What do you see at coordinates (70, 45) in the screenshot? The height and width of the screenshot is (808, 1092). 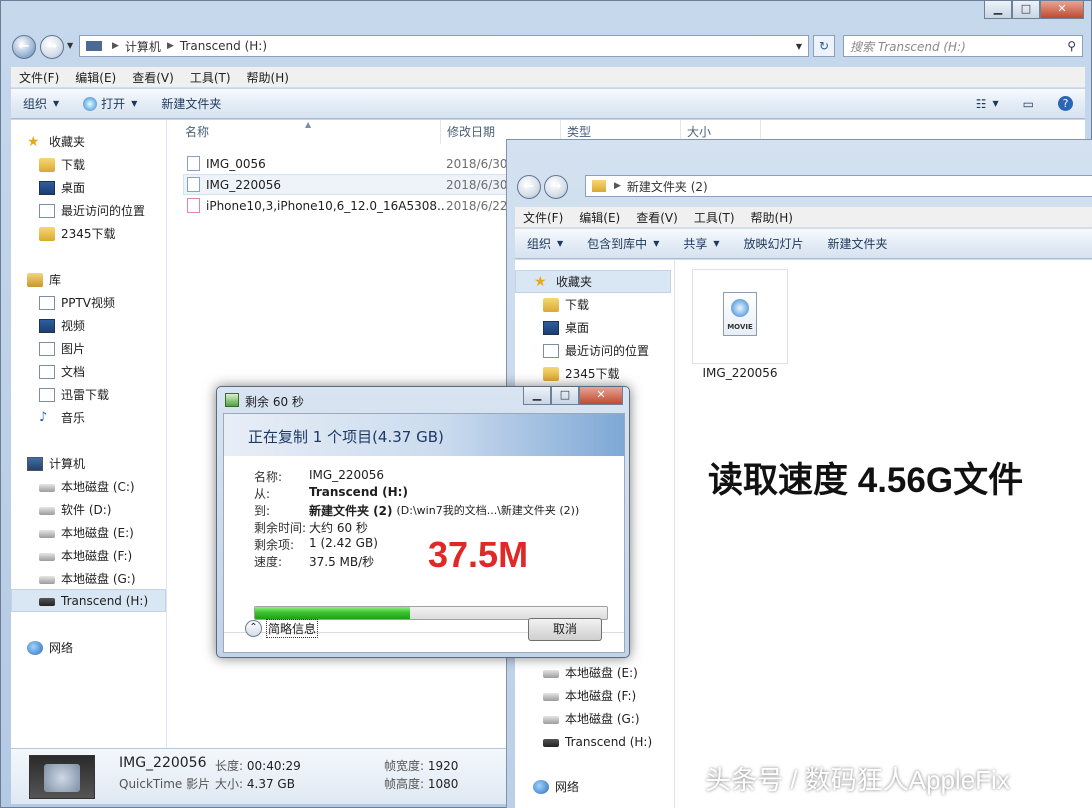 I see `history-chevron-icon: ▼` at bounding box center [70, 45].